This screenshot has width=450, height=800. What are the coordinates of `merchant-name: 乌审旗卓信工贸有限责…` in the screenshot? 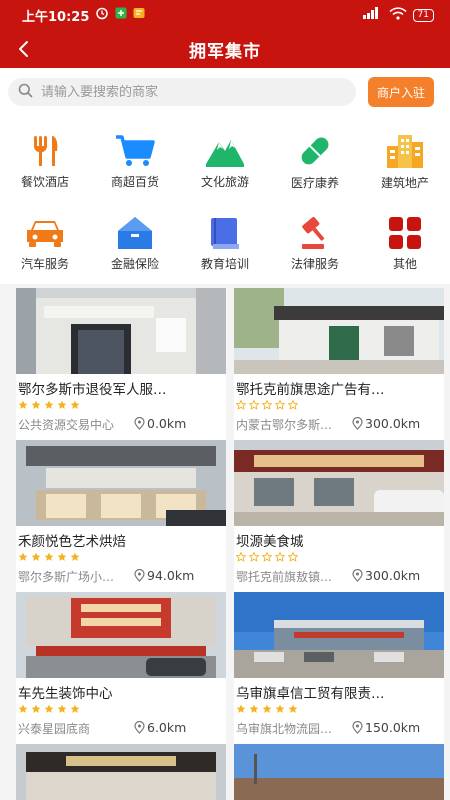 It's located at (310, 694).